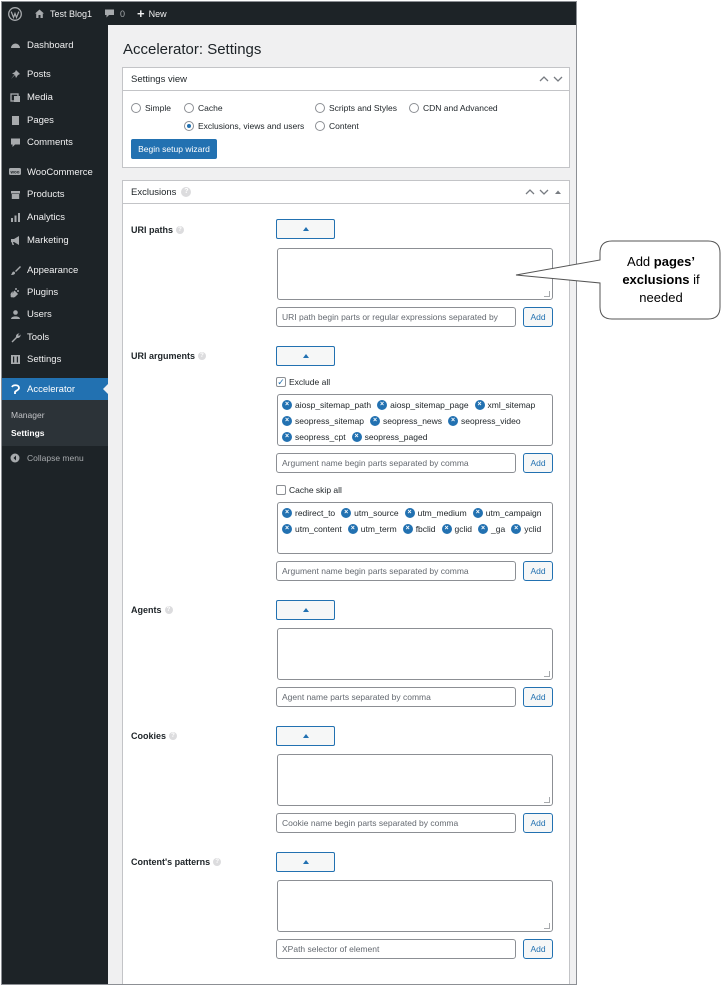 This screenshot has height=987, width=722. Describe the element at coordinates (55, 45) in the screenshot. I see `sidebar-item-dashboard: Dashboard` at that location.